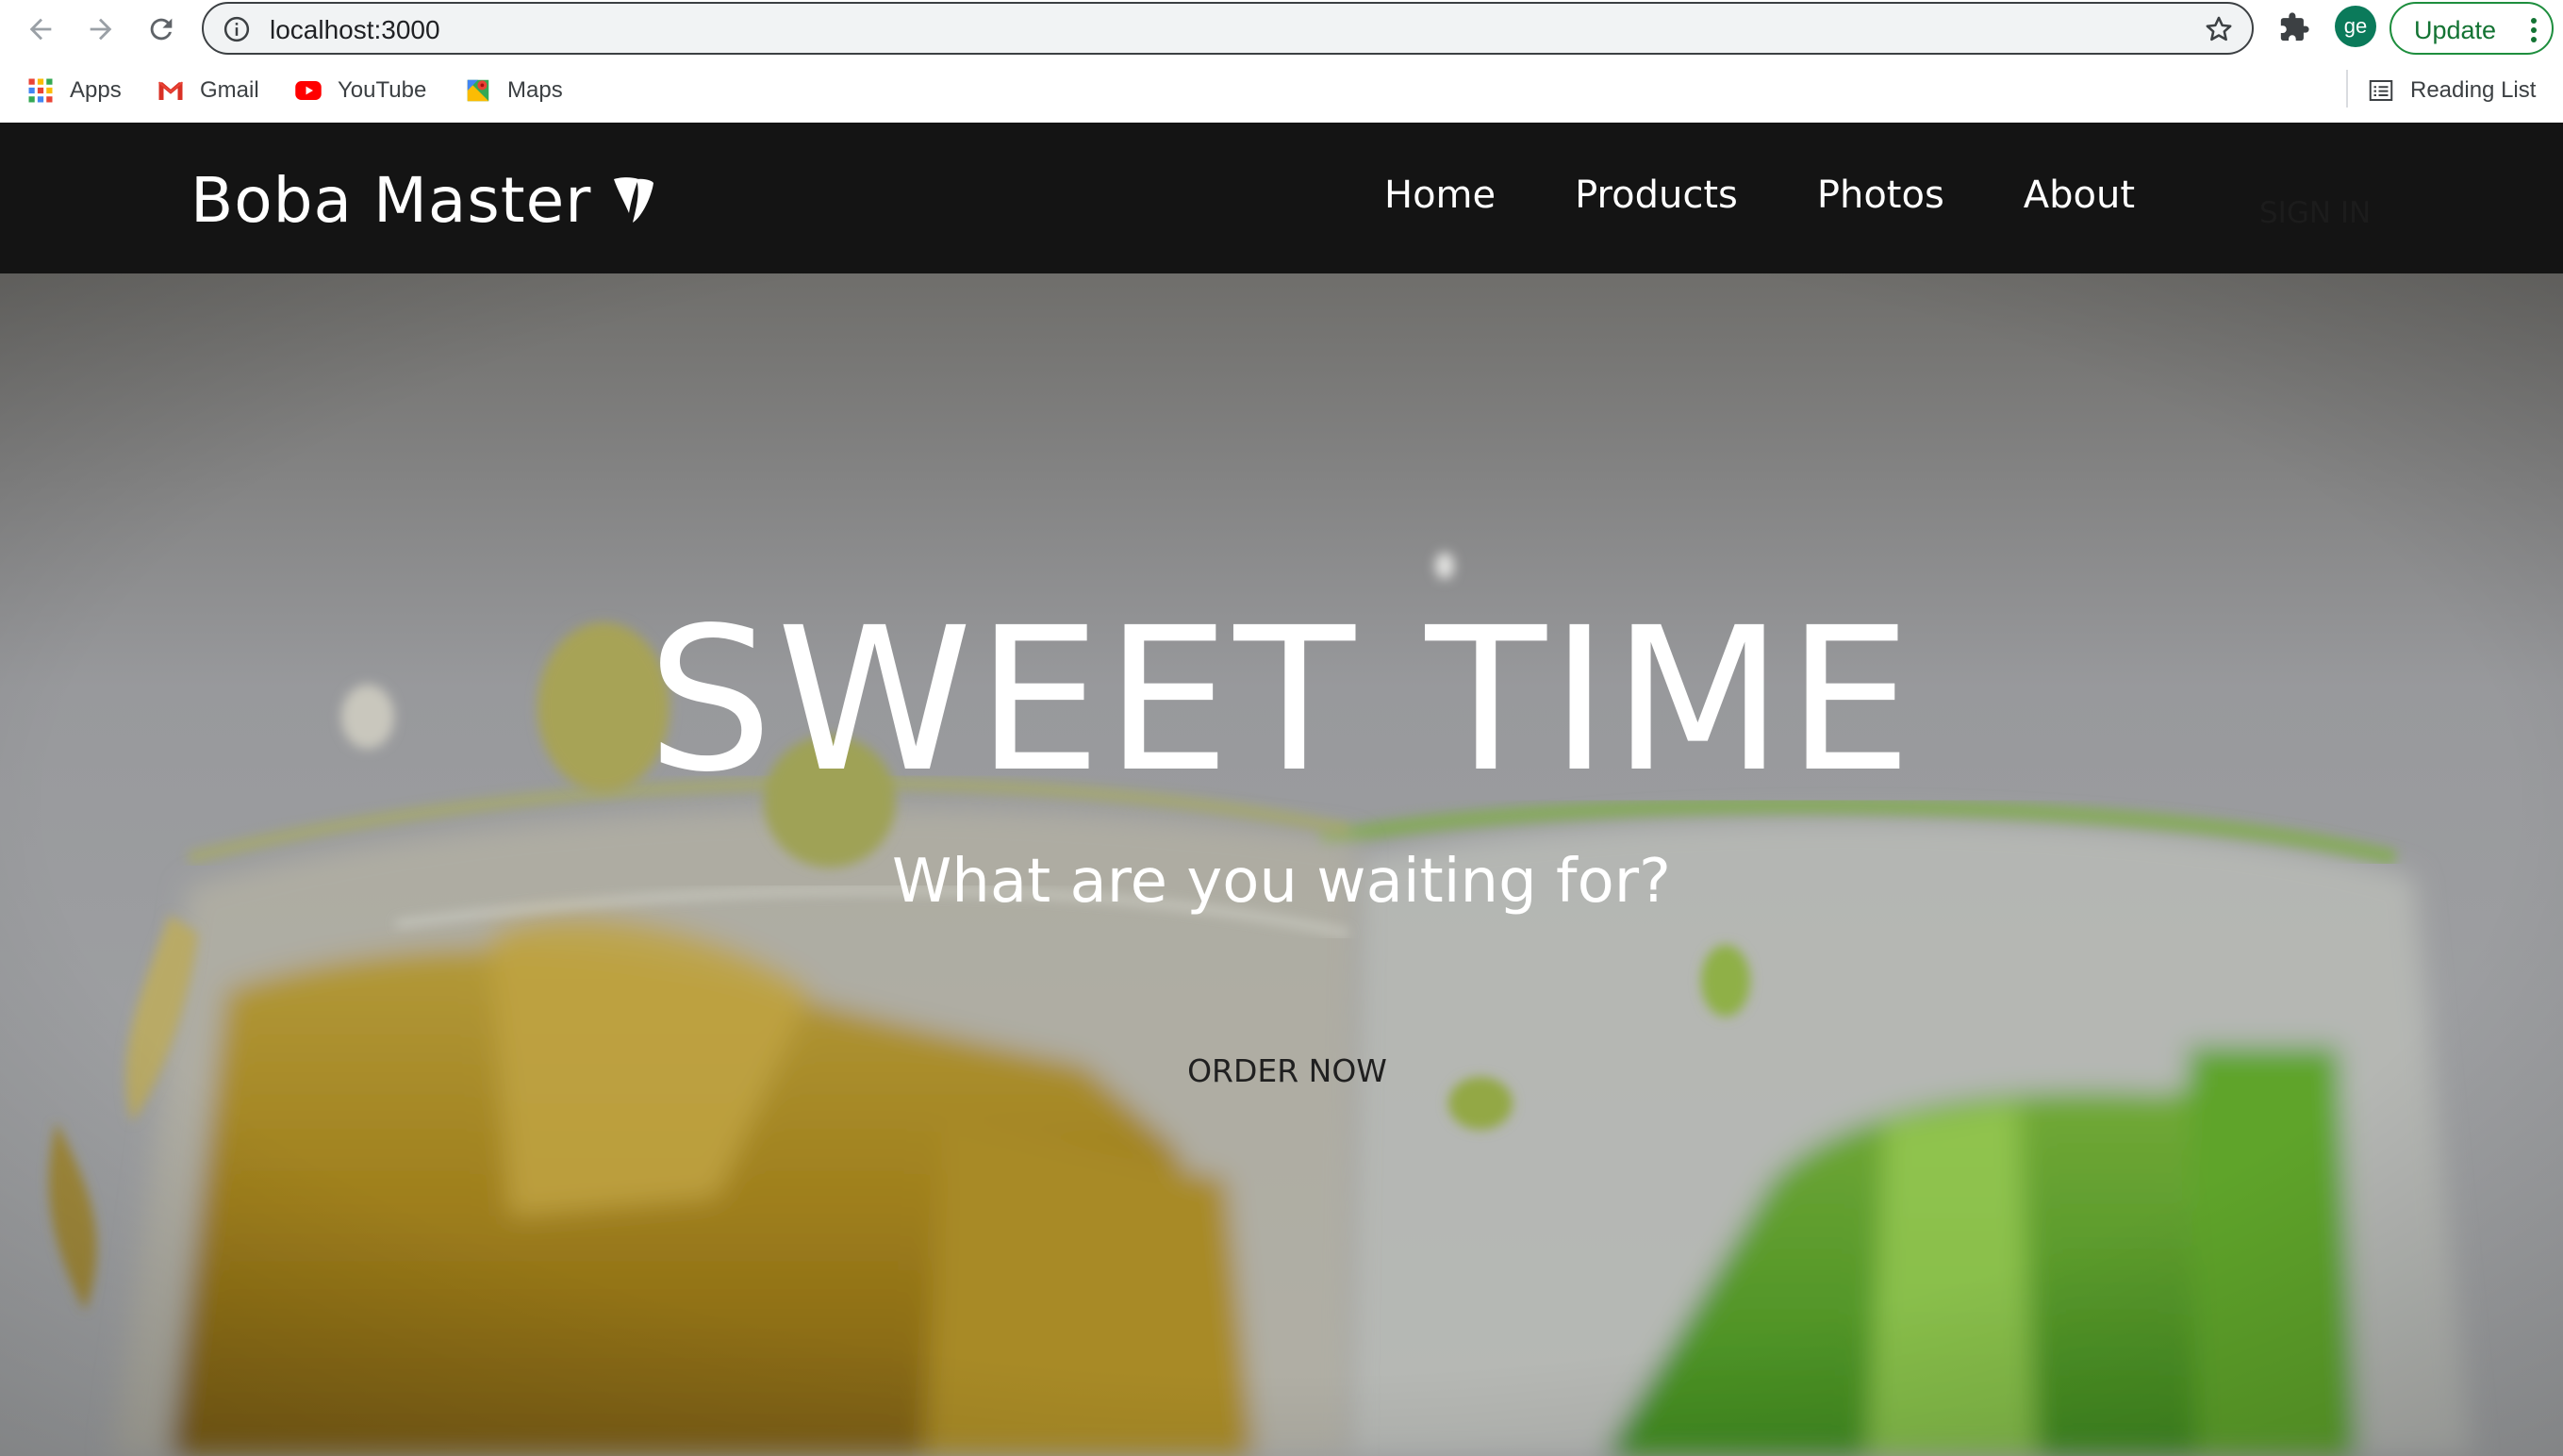 Image resolution: width=2563 pixels, height=1456 pixels. Describe the element at coordinates (382, 90) in the screenshot. I see `bookmark-label: YouTube` at that location.